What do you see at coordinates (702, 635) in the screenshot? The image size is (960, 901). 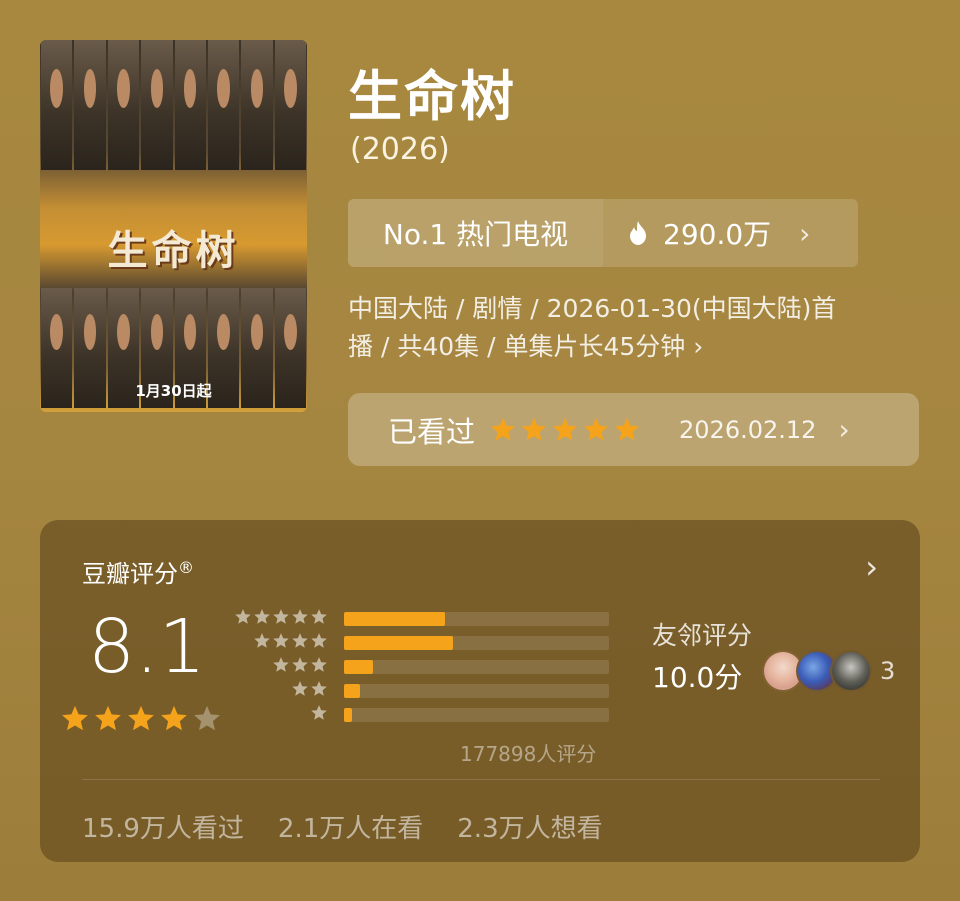 I see `friends-rating-label: 友邻评分` at bounding box center [702, 635].